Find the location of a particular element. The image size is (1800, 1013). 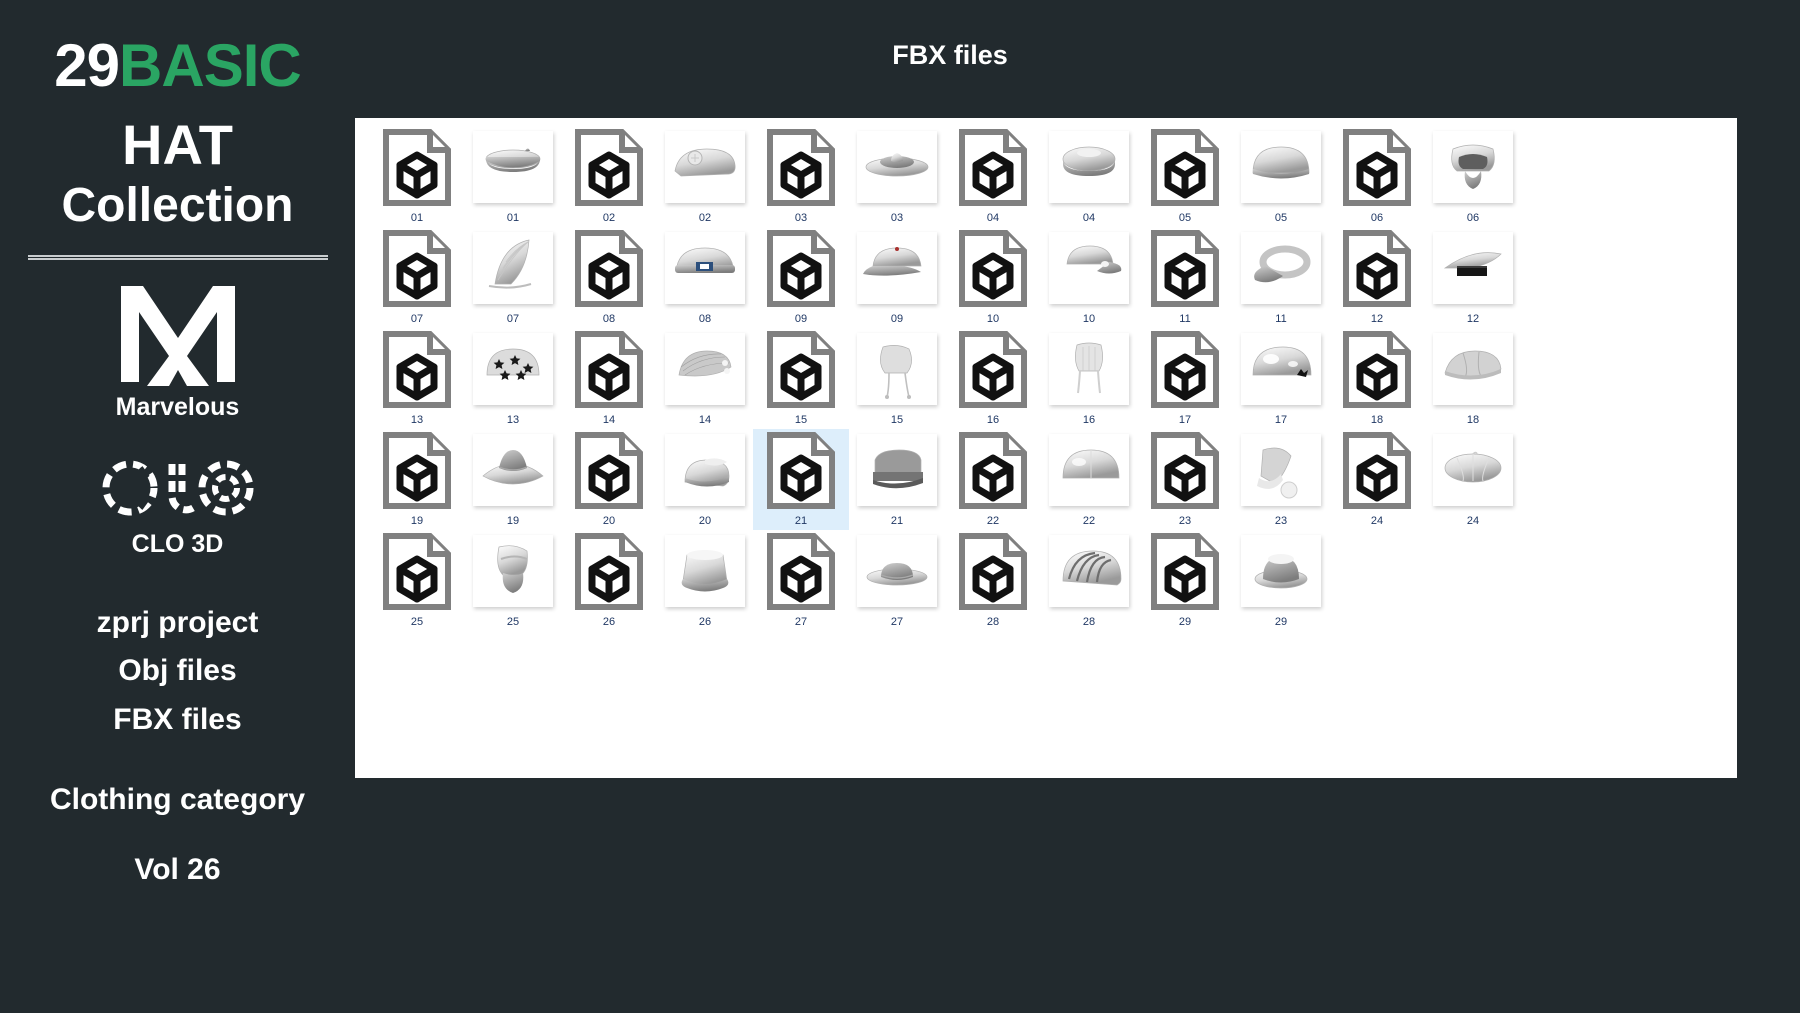

thumbnail-item-17: 17 is located at coordinates (1281, 378).